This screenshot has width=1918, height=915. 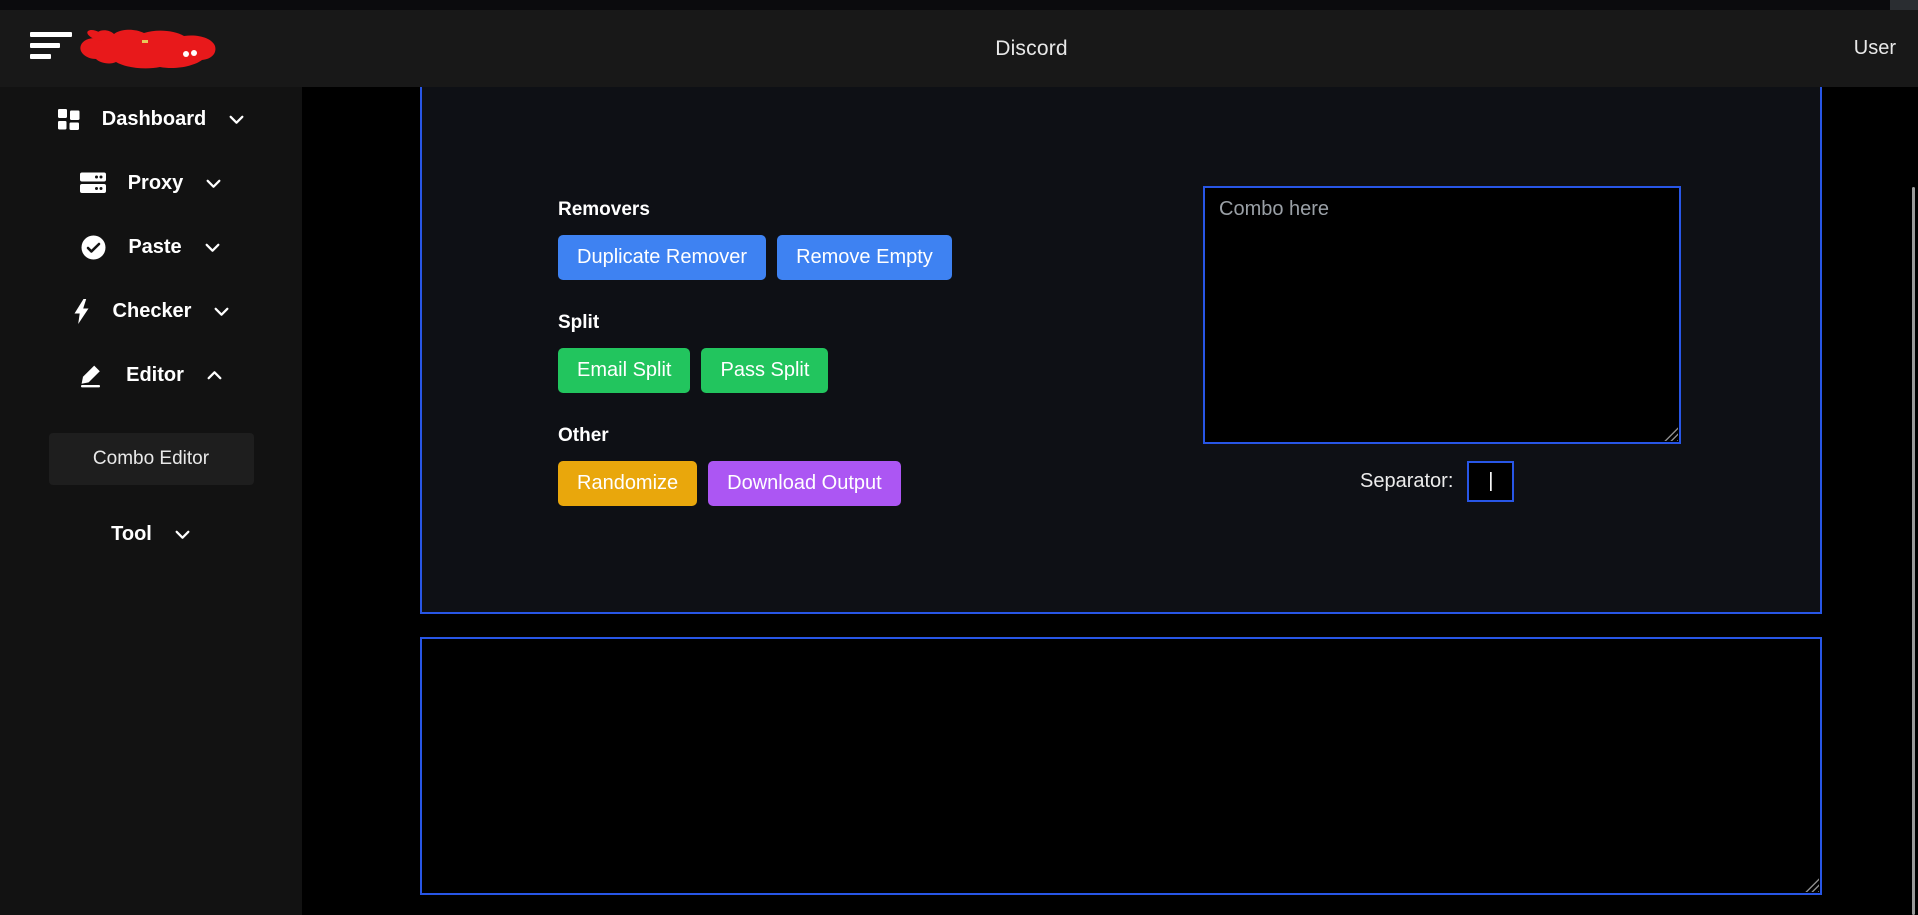 What do you see at coordinates (959, 48) in the screenshot?
I see `top-navbar: Discord User` at bounding box center [959, 48].